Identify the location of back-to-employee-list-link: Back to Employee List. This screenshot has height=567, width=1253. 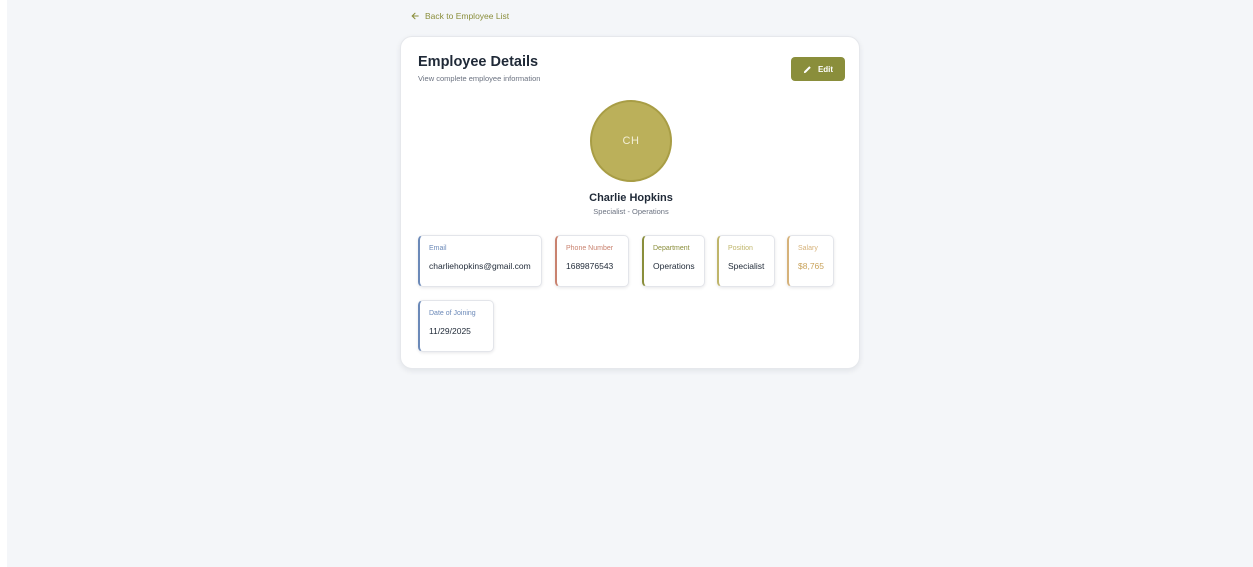
(460, 16).